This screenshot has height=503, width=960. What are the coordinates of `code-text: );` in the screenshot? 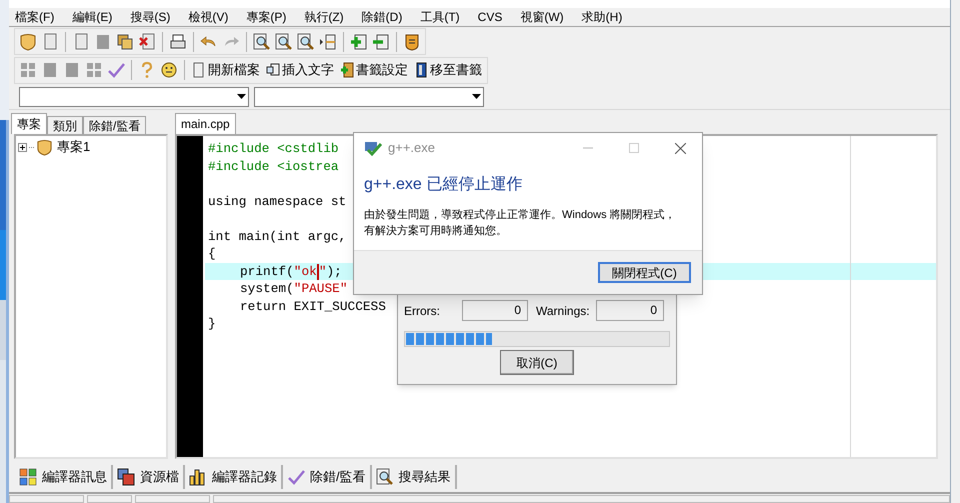 It's located at (334, 271).